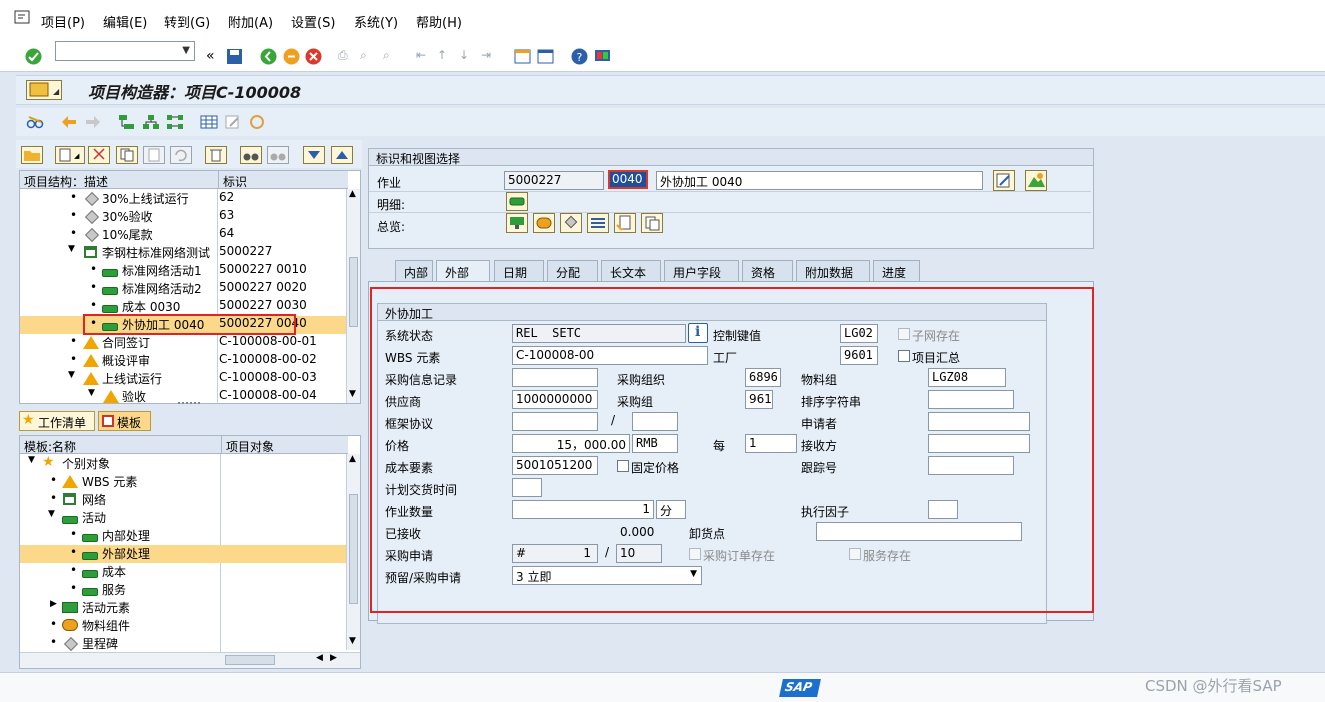 The height and width of the screenshot is (702, 1325). Describe the element at coordinates (489, 56) in the screenshot. I see `last-page-icon: ⇥` at that location.